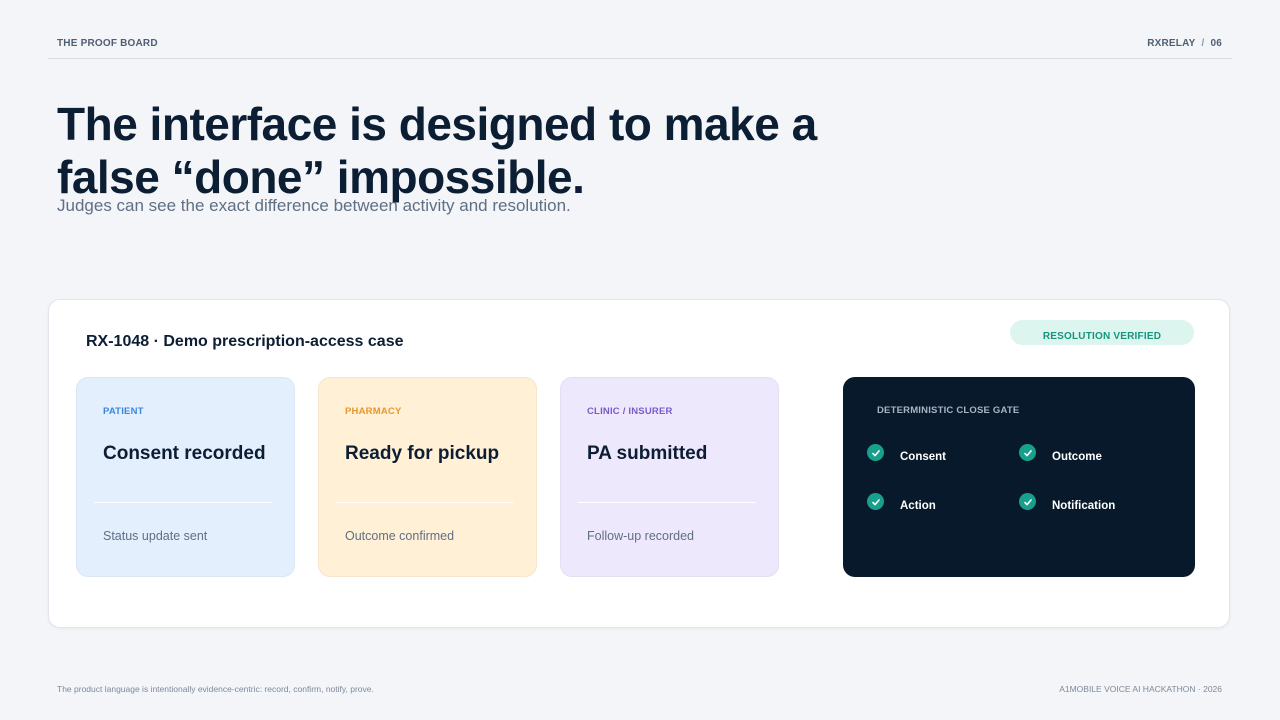  Describe the element at coordinates (1171, 43) in the screenshot. I see `header-brand: RXRELAY` at that location.